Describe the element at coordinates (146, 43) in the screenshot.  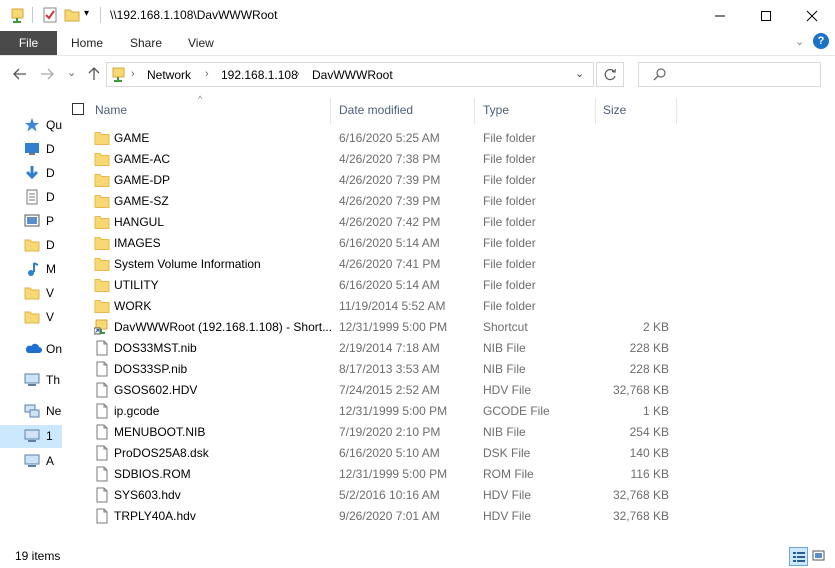
I see `tab-share: Share` at that location.